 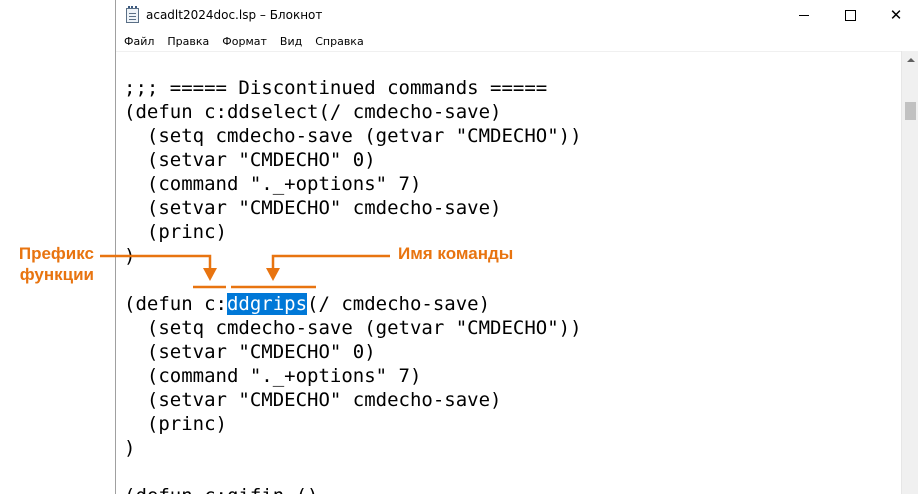 What do you see at coordinates (187, 41) in the screenshot?
I see `menu-edit: Правка` at bounding box center [187, 41].